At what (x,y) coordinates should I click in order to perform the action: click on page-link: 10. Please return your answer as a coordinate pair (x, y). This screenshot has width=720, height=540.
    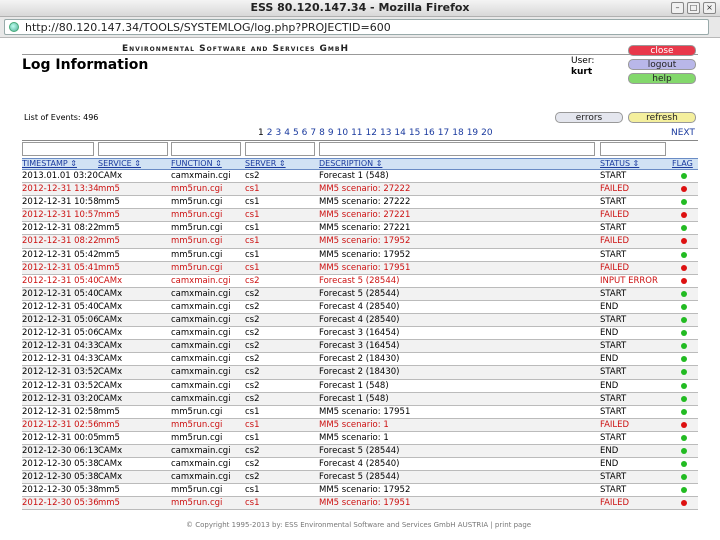
    Looking at the image, I should click on (342, 133).